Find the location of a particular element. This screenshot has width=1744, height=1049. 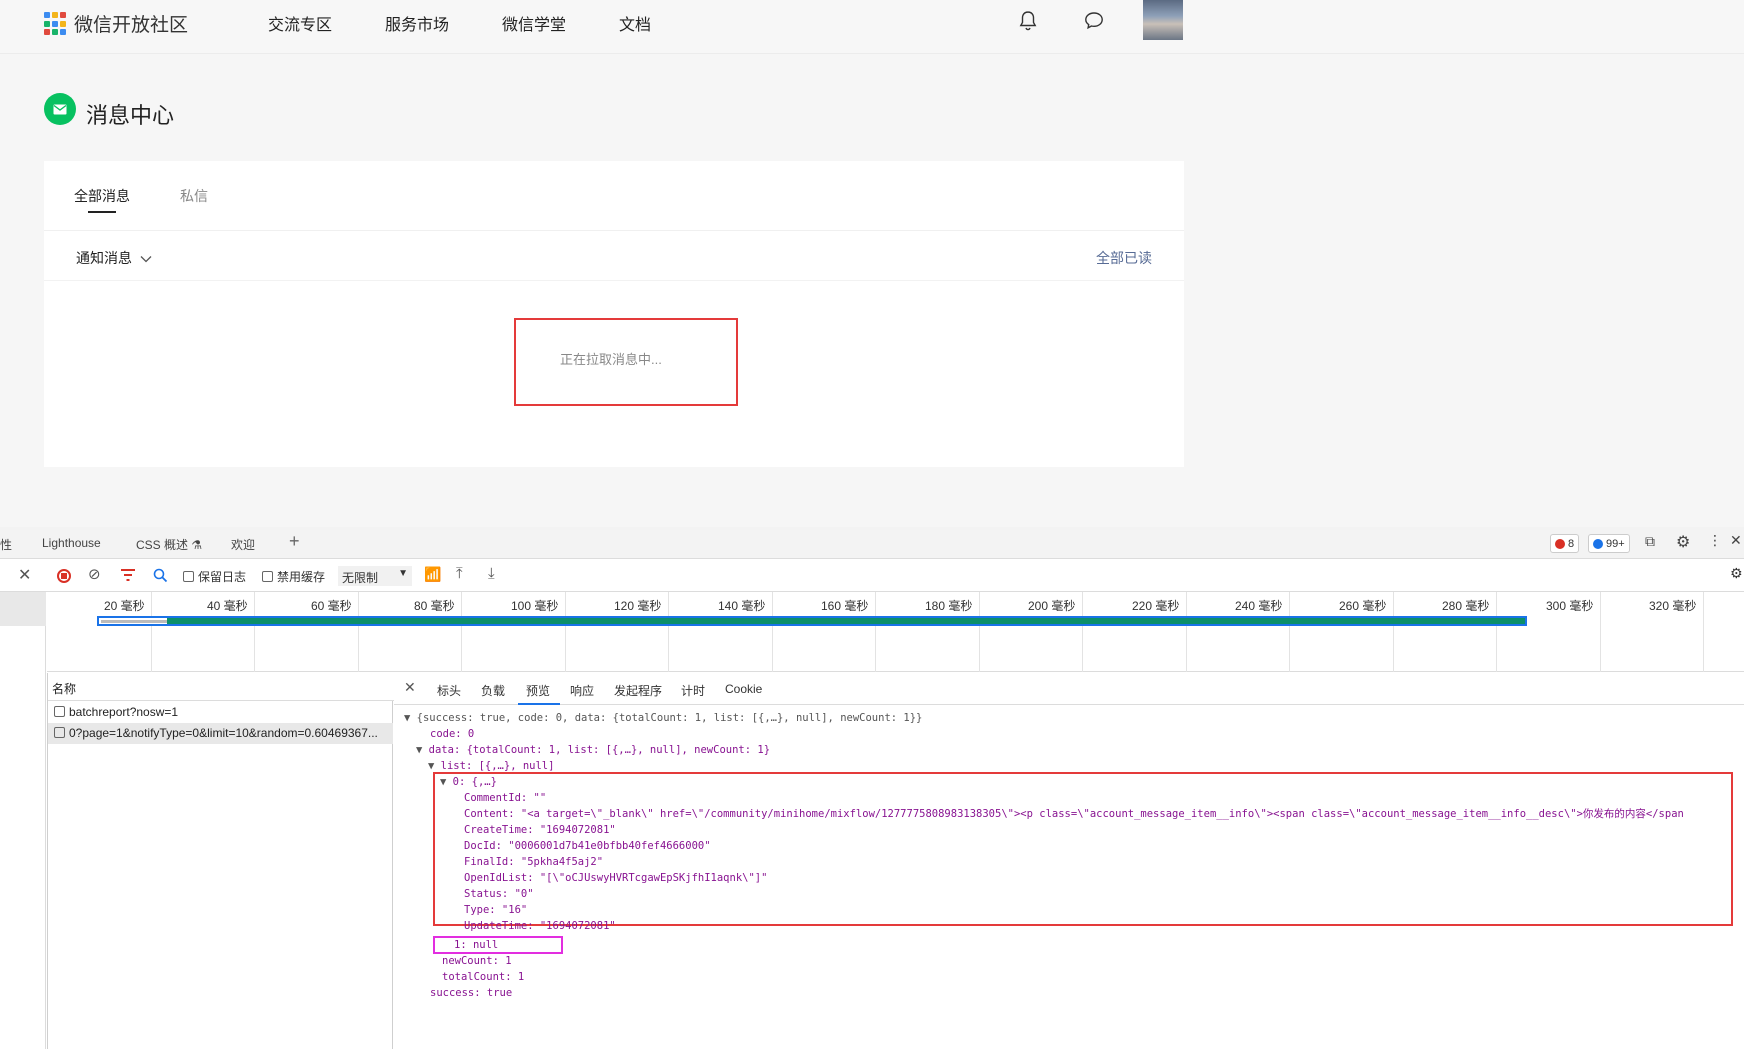

chat-bubble-icon is located at coordinates (1094, 21).